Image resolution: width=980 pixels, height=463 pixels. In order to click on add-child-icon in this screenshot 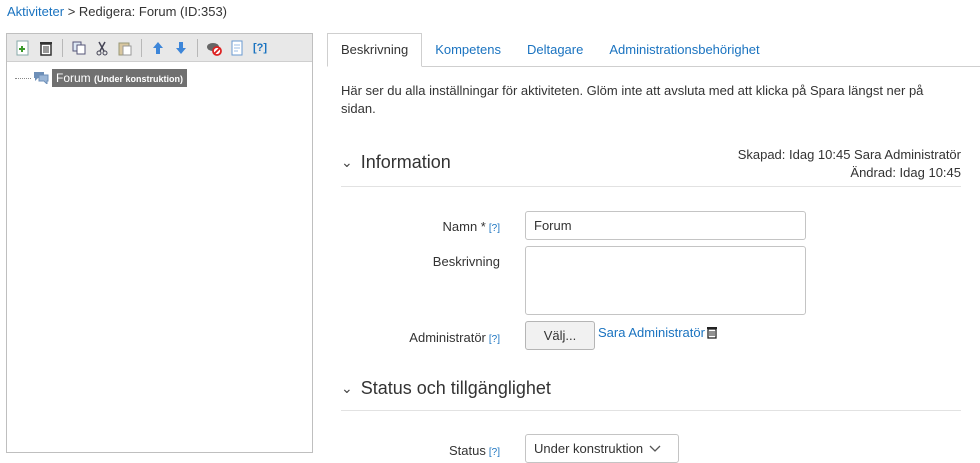, I will do `click(23, 48)`.